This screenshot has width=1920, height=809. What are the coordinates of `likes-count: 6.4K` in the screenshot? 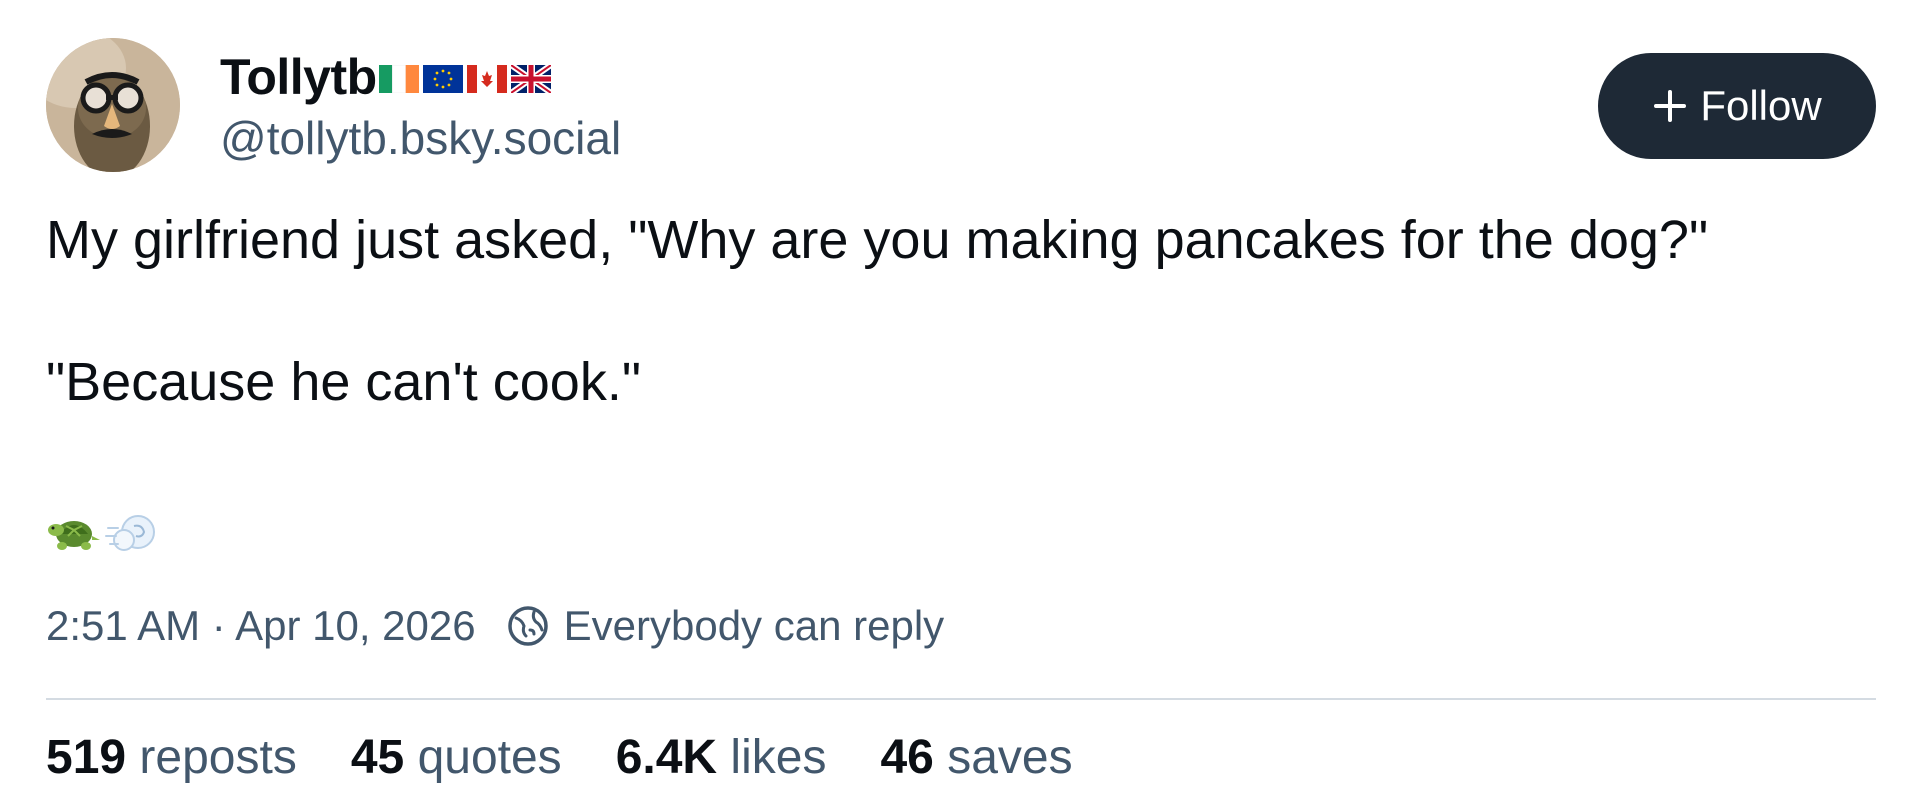 It's located at (673, 757).